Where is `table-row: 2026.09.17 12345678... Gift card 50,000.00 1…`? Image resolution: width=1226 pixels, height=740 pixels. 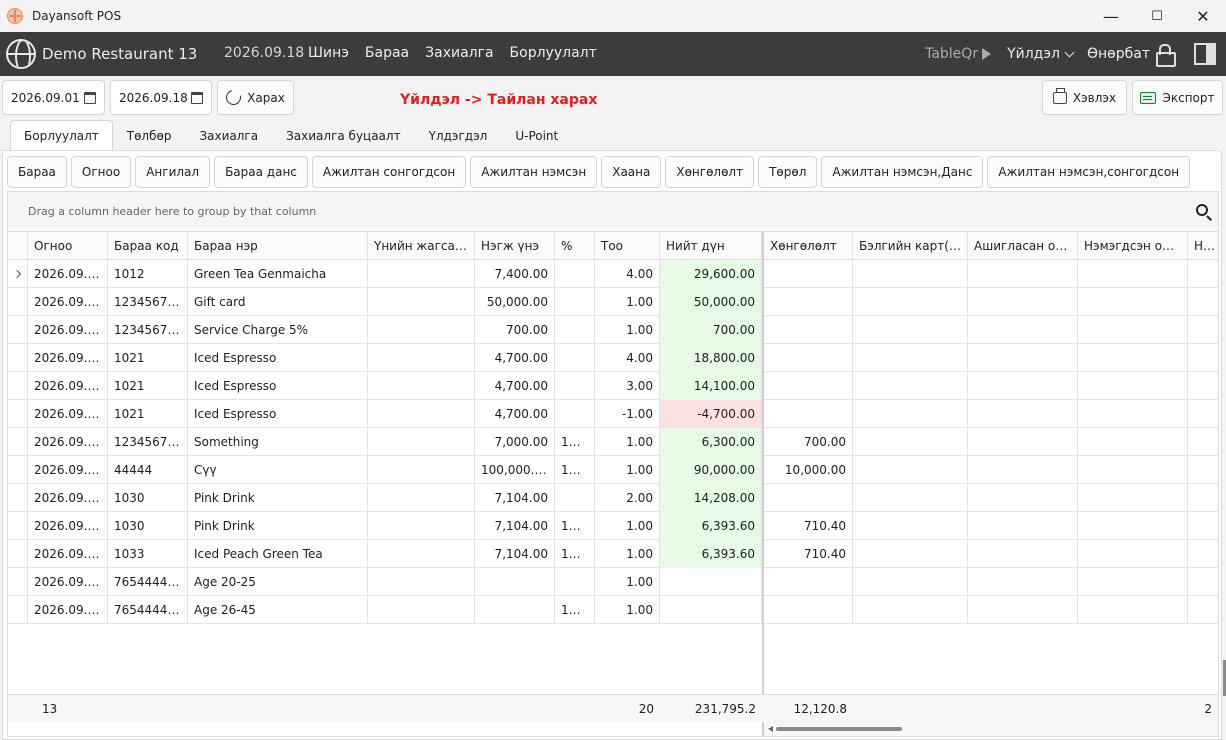 table-row: 2026.09.17 12345678... Gift card 50,000.00 1… is located at coordinates (613, 302).